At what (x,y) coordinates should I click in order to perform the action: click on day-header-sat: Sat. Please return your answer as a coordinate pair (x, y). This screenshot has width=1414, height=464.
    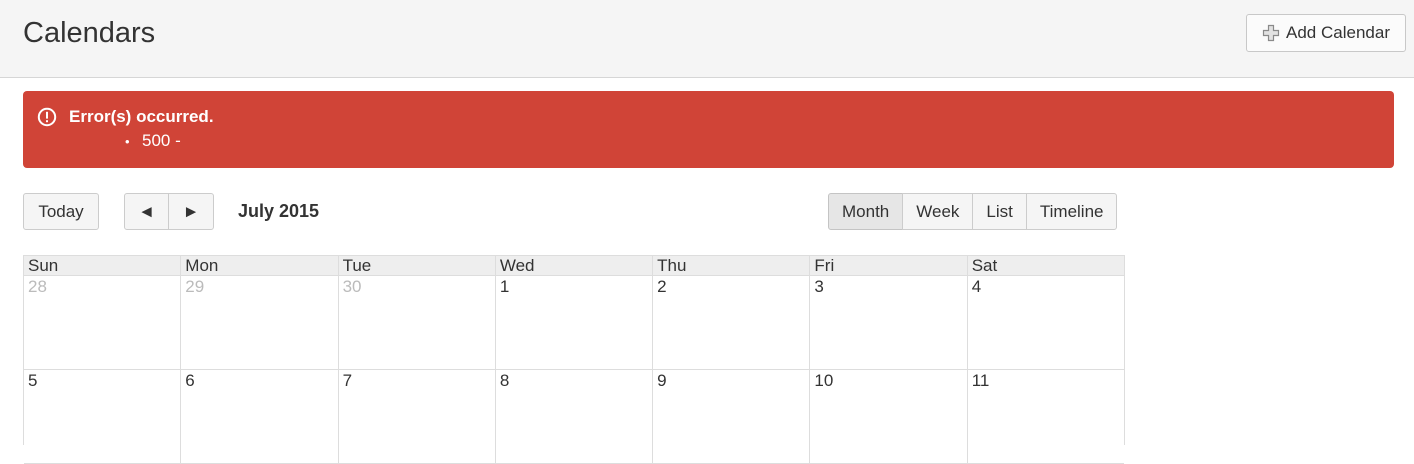
    Looking at the image, I should click on (1045, 265).